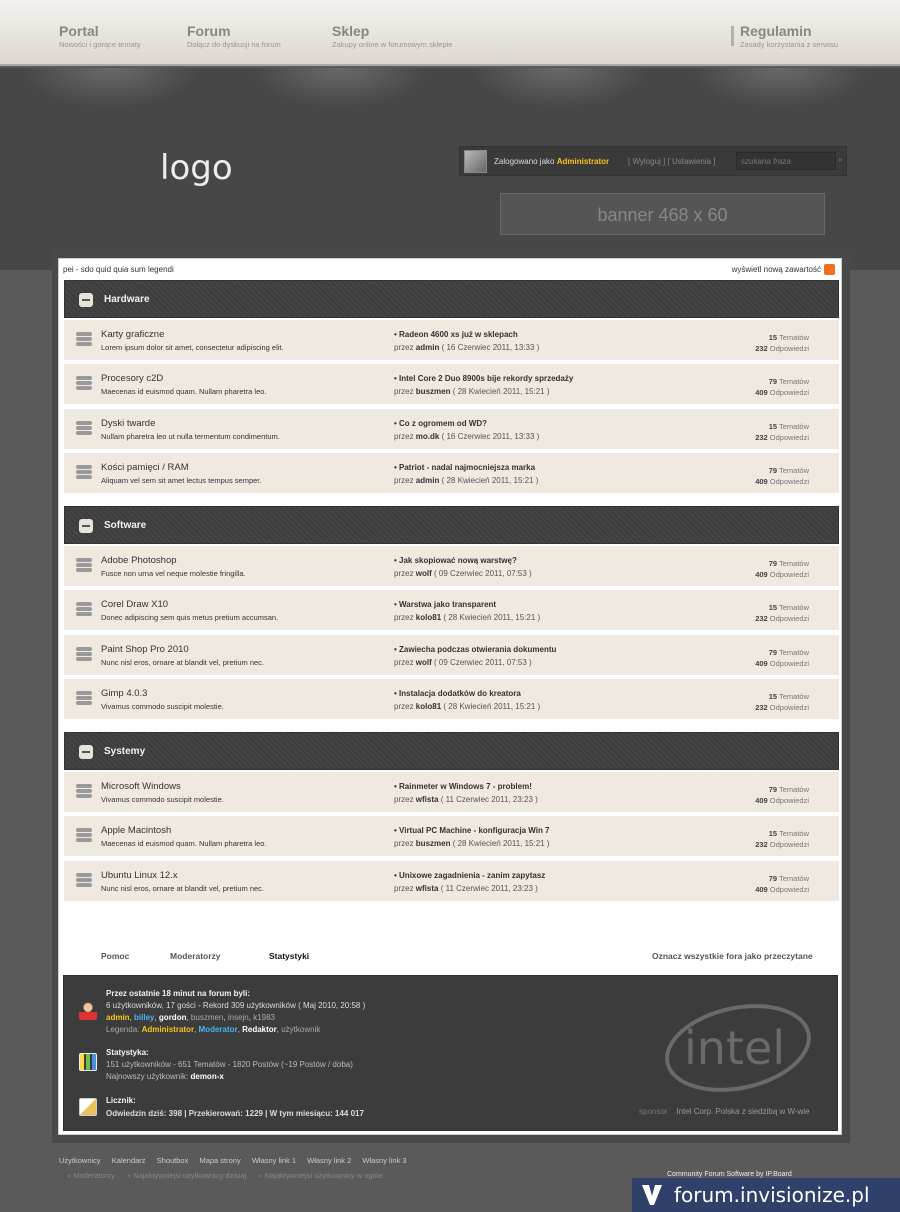 This screenshot has height=1212, width=900. Describe the element at coordinates (672, 161) in the screenshot. I see `user-links: [ Wyloguj ] [ Ustawienia ]` at that location.